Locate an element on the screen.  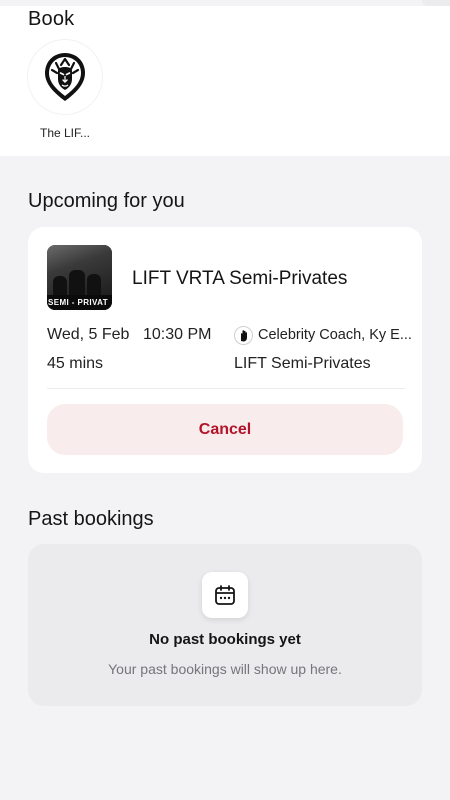
empty-state-subtitle: Your past bookings will show up here. is located at coordinates (225, 669).